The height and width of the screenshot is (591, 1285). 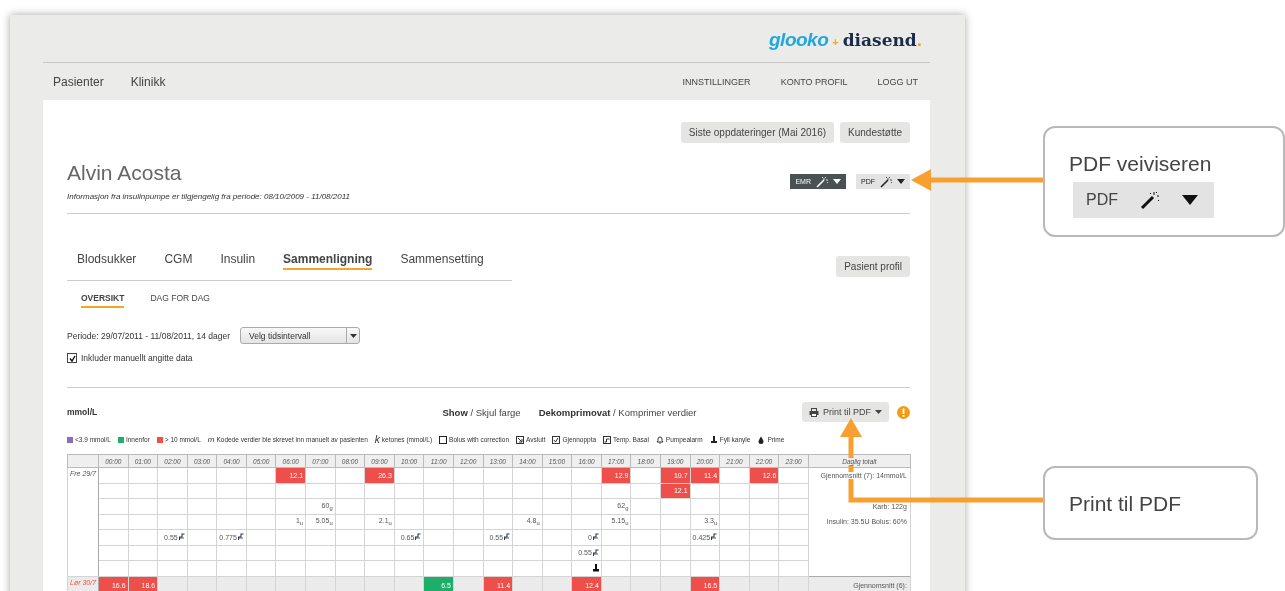 What do you see at coordinates (659, 439) in the screenshot?
I see `bell-icon` at bounding box center [659, 439].